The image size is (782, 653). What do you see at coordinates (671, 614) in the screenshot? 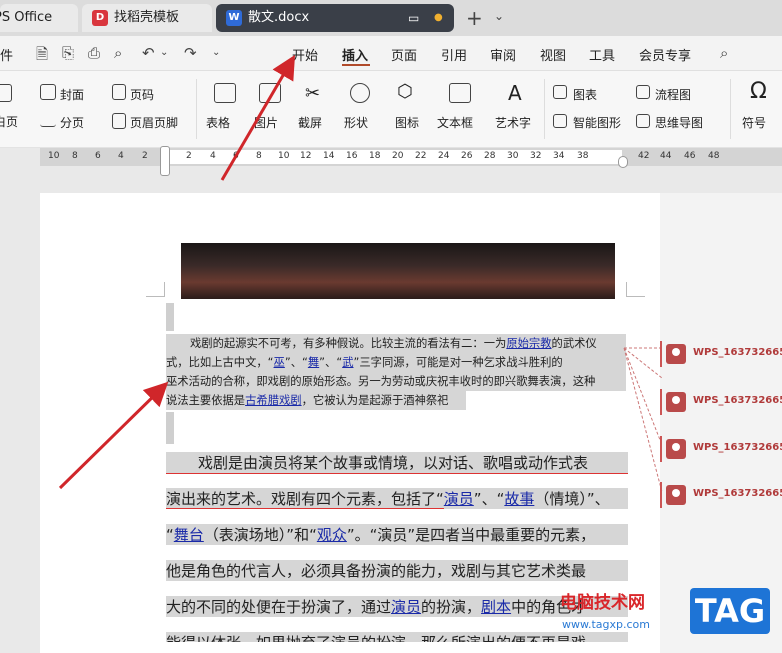
I see `site-watermark: 电脑技术网 www.tagxp.com TAG` at bounding box center [671, 614].